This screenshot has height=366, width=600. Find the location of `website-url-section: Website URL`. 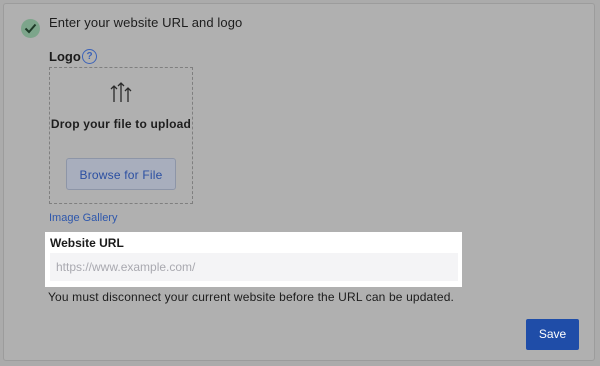

website-url-section: Website URL is located at coordinates (253, 259).